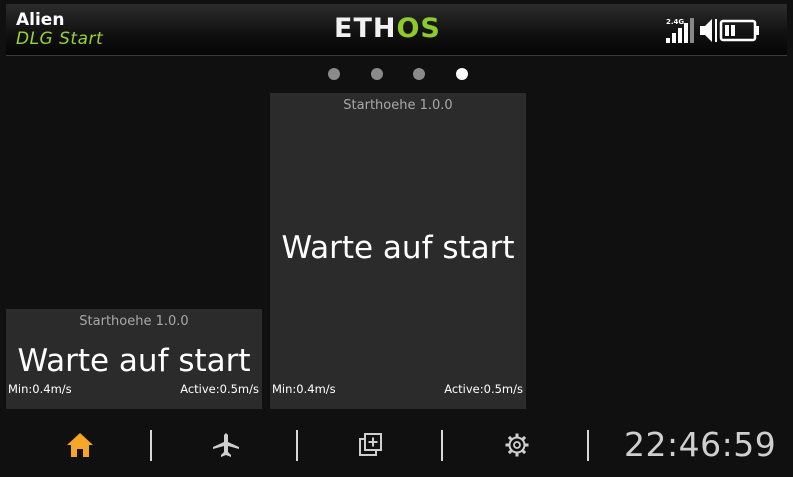 The height and width of the screenshot is (477, 793). I want to click on status-icons: 2.4G, so click(721, 30).